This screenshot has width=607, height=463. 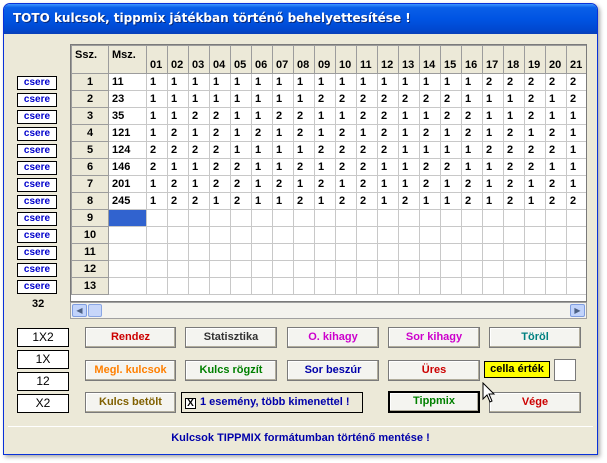 What do you see at coordinates (535, 337) in the screenshot?
I see `torol-button: Töröl` at bounding box center [535, 337].